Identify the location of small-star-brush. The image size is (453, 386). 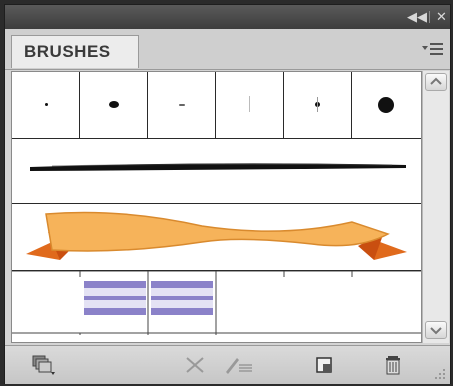
(318, 105).